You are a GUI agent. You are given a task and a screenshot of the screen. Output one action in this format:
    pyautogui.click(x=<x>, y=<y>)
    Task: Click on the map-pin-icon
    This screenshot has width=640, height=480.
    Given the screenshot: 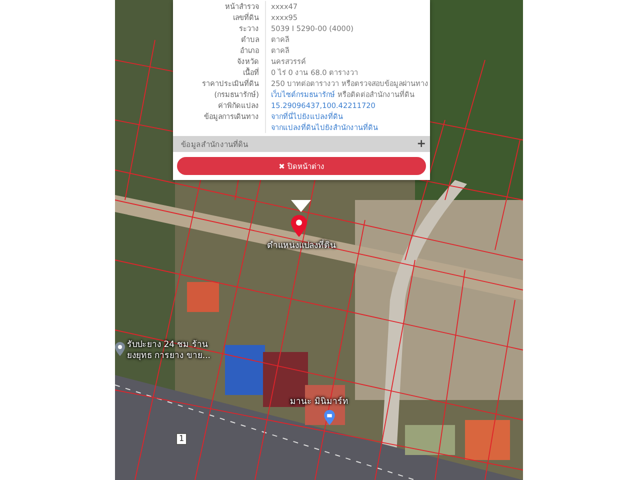 What is the action you would take?
    pyautogui.click(x=299, y=226)
    